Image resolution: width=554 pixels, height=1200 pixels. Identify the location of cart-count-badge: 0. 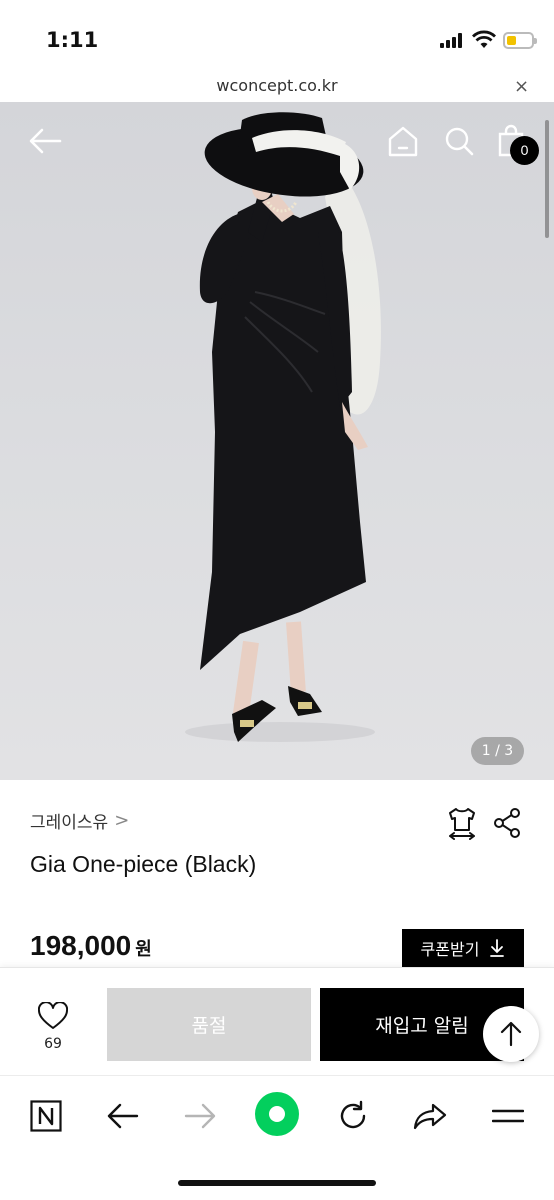
(524, 150).